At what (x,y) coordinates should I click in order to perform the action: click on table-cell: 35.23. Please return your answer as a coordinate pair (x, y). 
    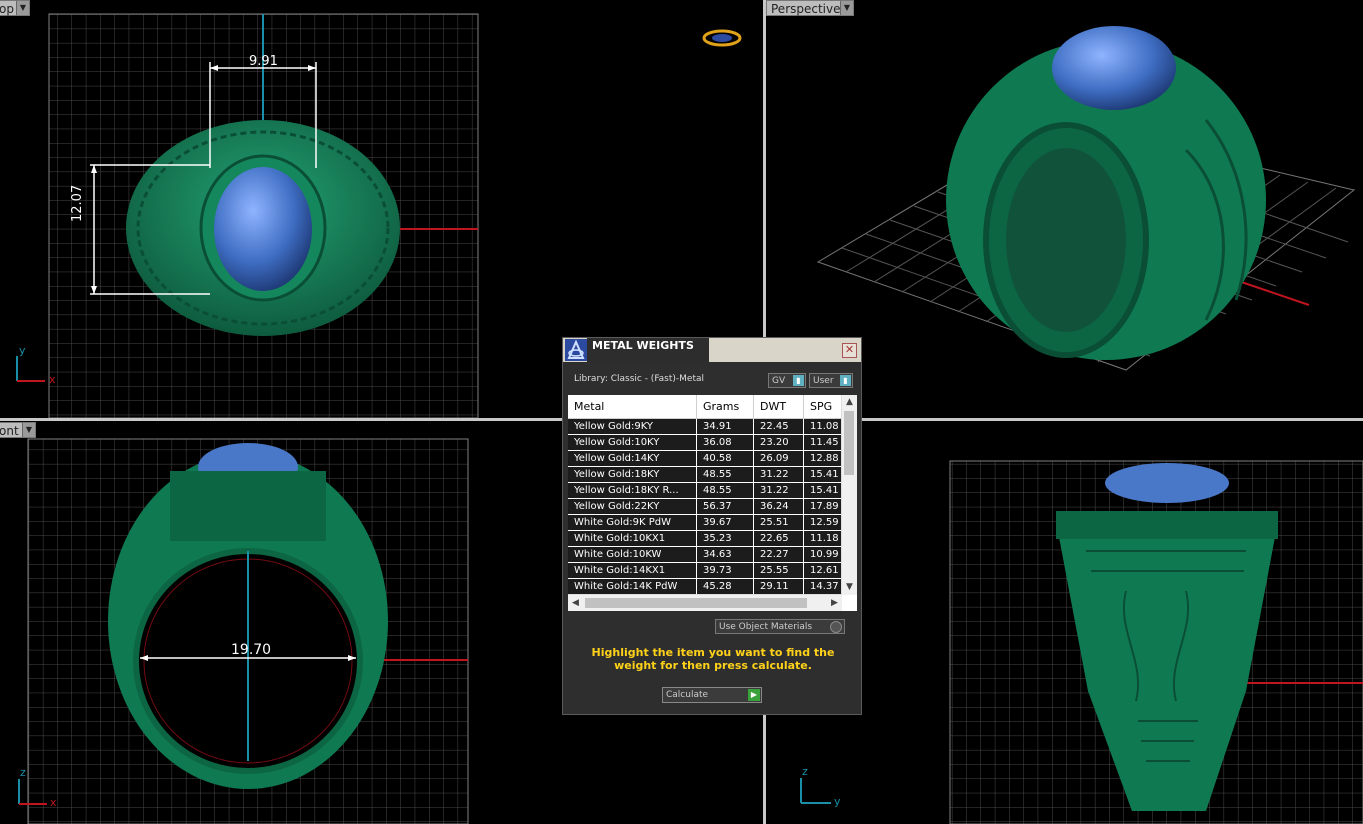
    Looking at the image, I should click on (725, 538).